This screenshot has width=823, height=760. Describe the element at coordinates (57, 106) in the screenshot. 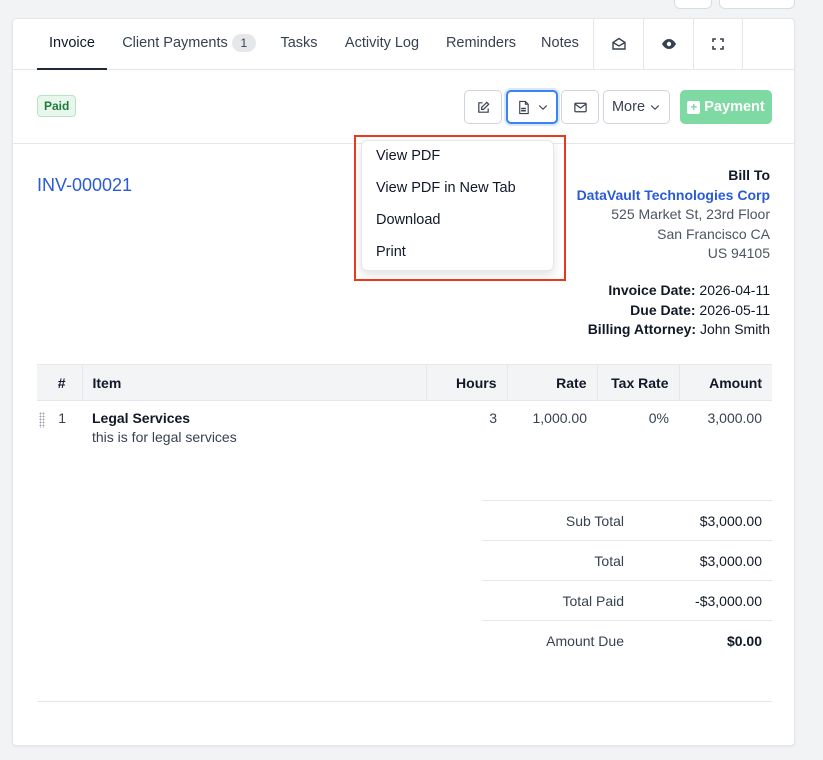

I see `status-badge: Paid` at that location.